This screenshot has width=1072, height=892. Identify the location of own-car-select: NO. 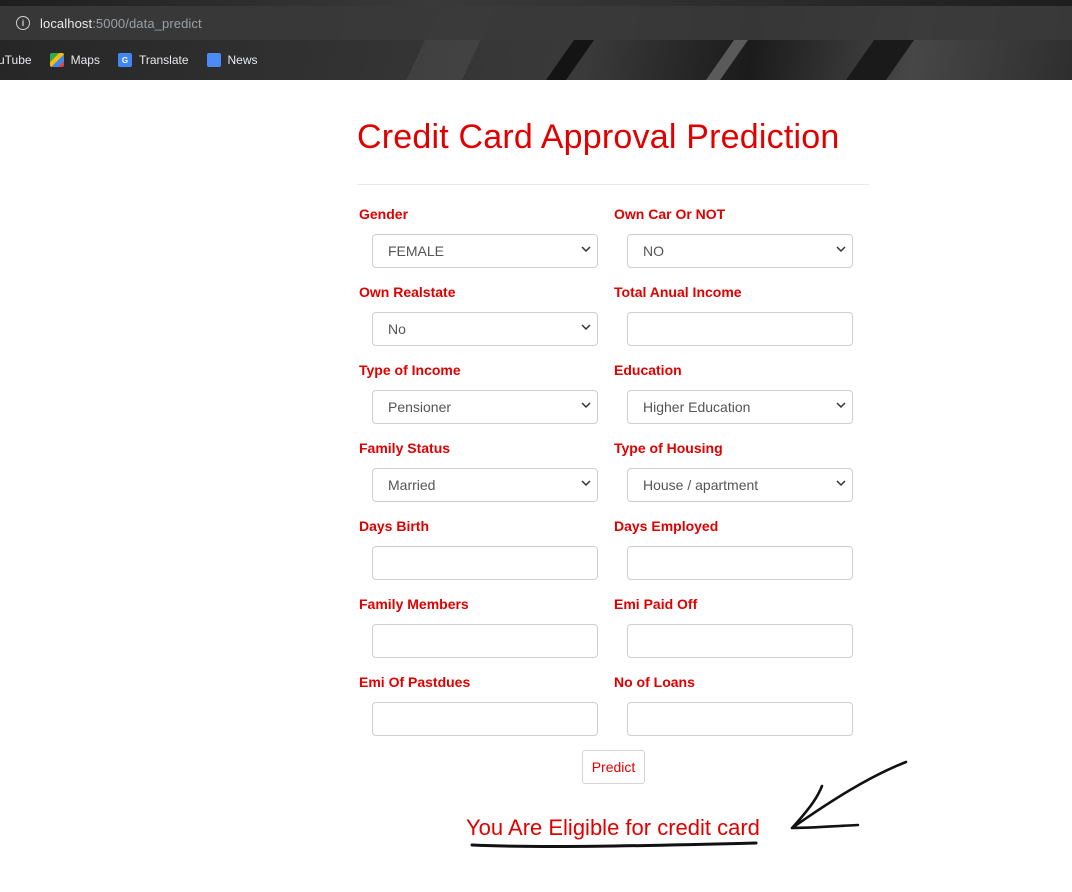
(740, 251).